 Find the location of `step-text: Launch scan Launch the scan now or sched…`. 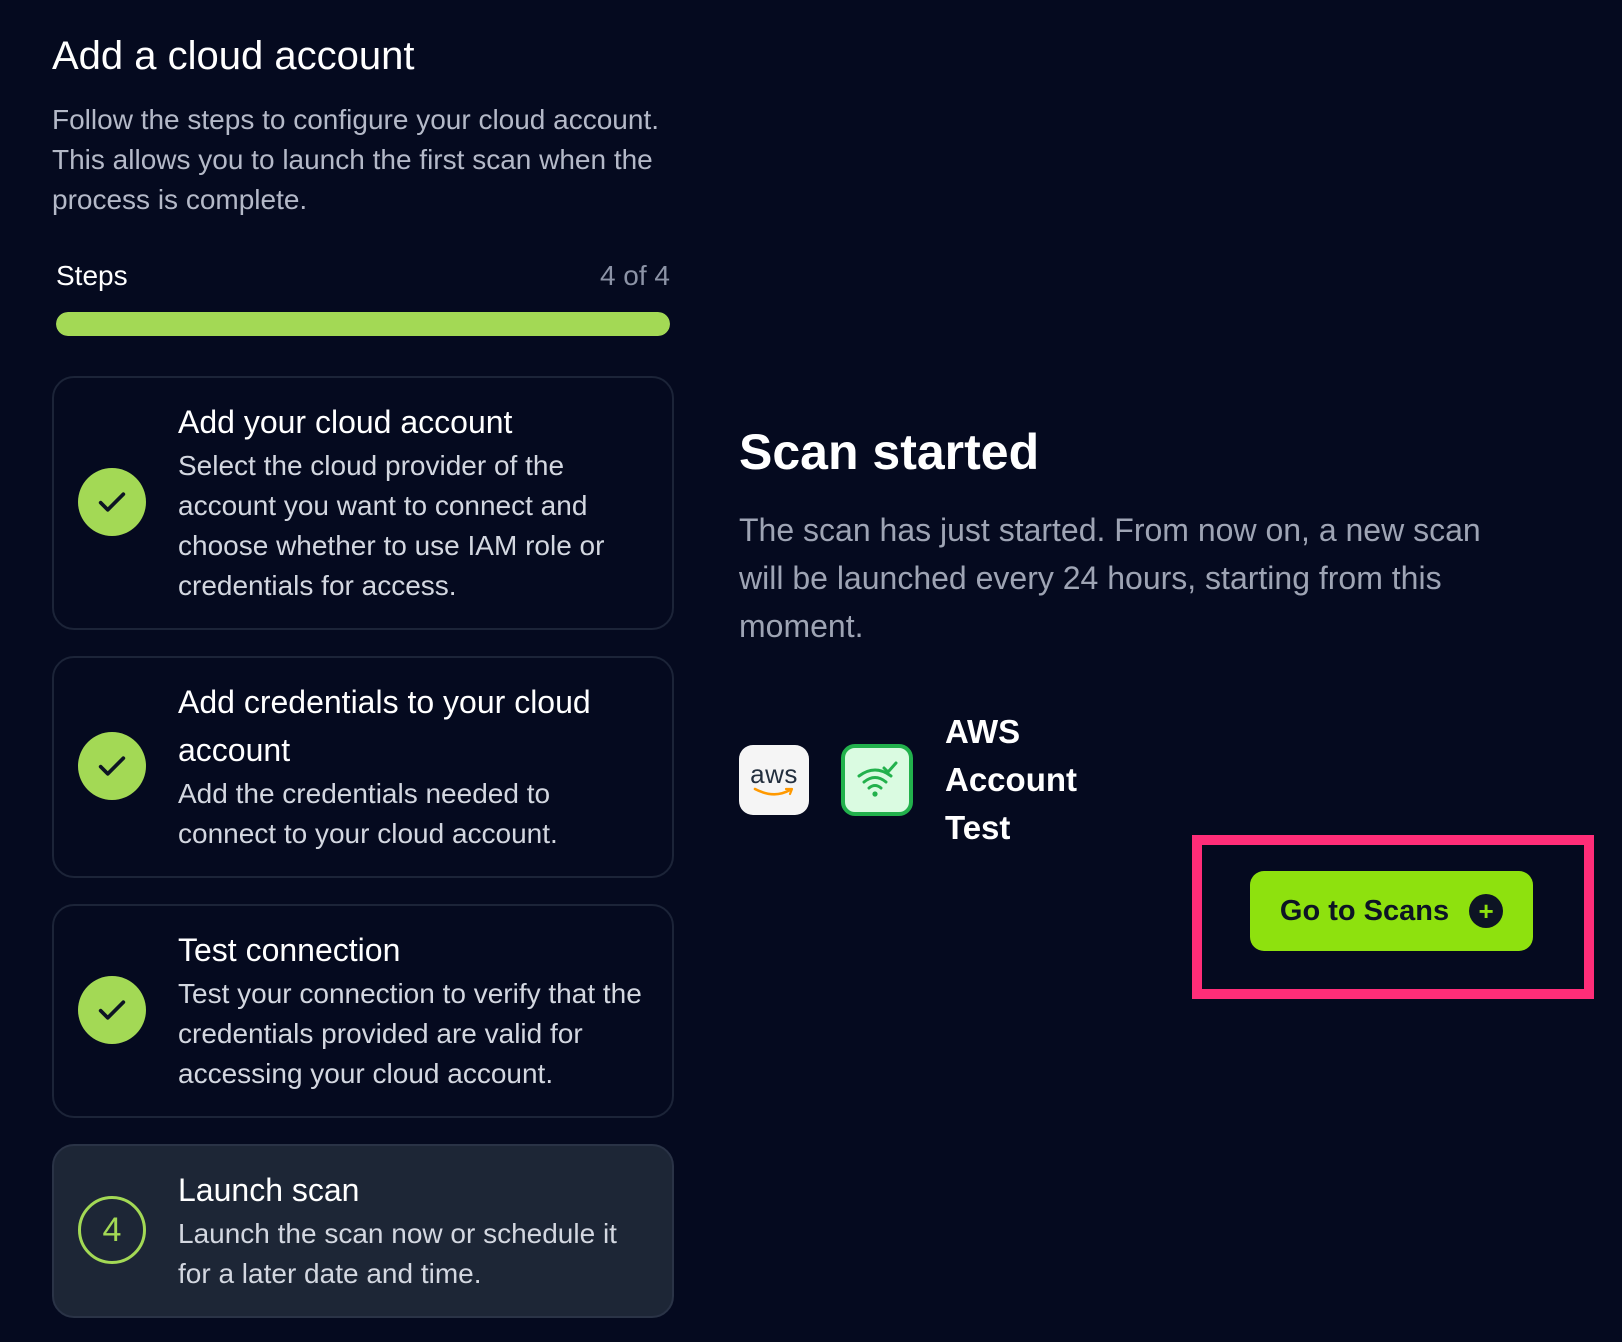

step-text: Launch scan Launch the scan now or sched… is located at coordinates (412, 1230).